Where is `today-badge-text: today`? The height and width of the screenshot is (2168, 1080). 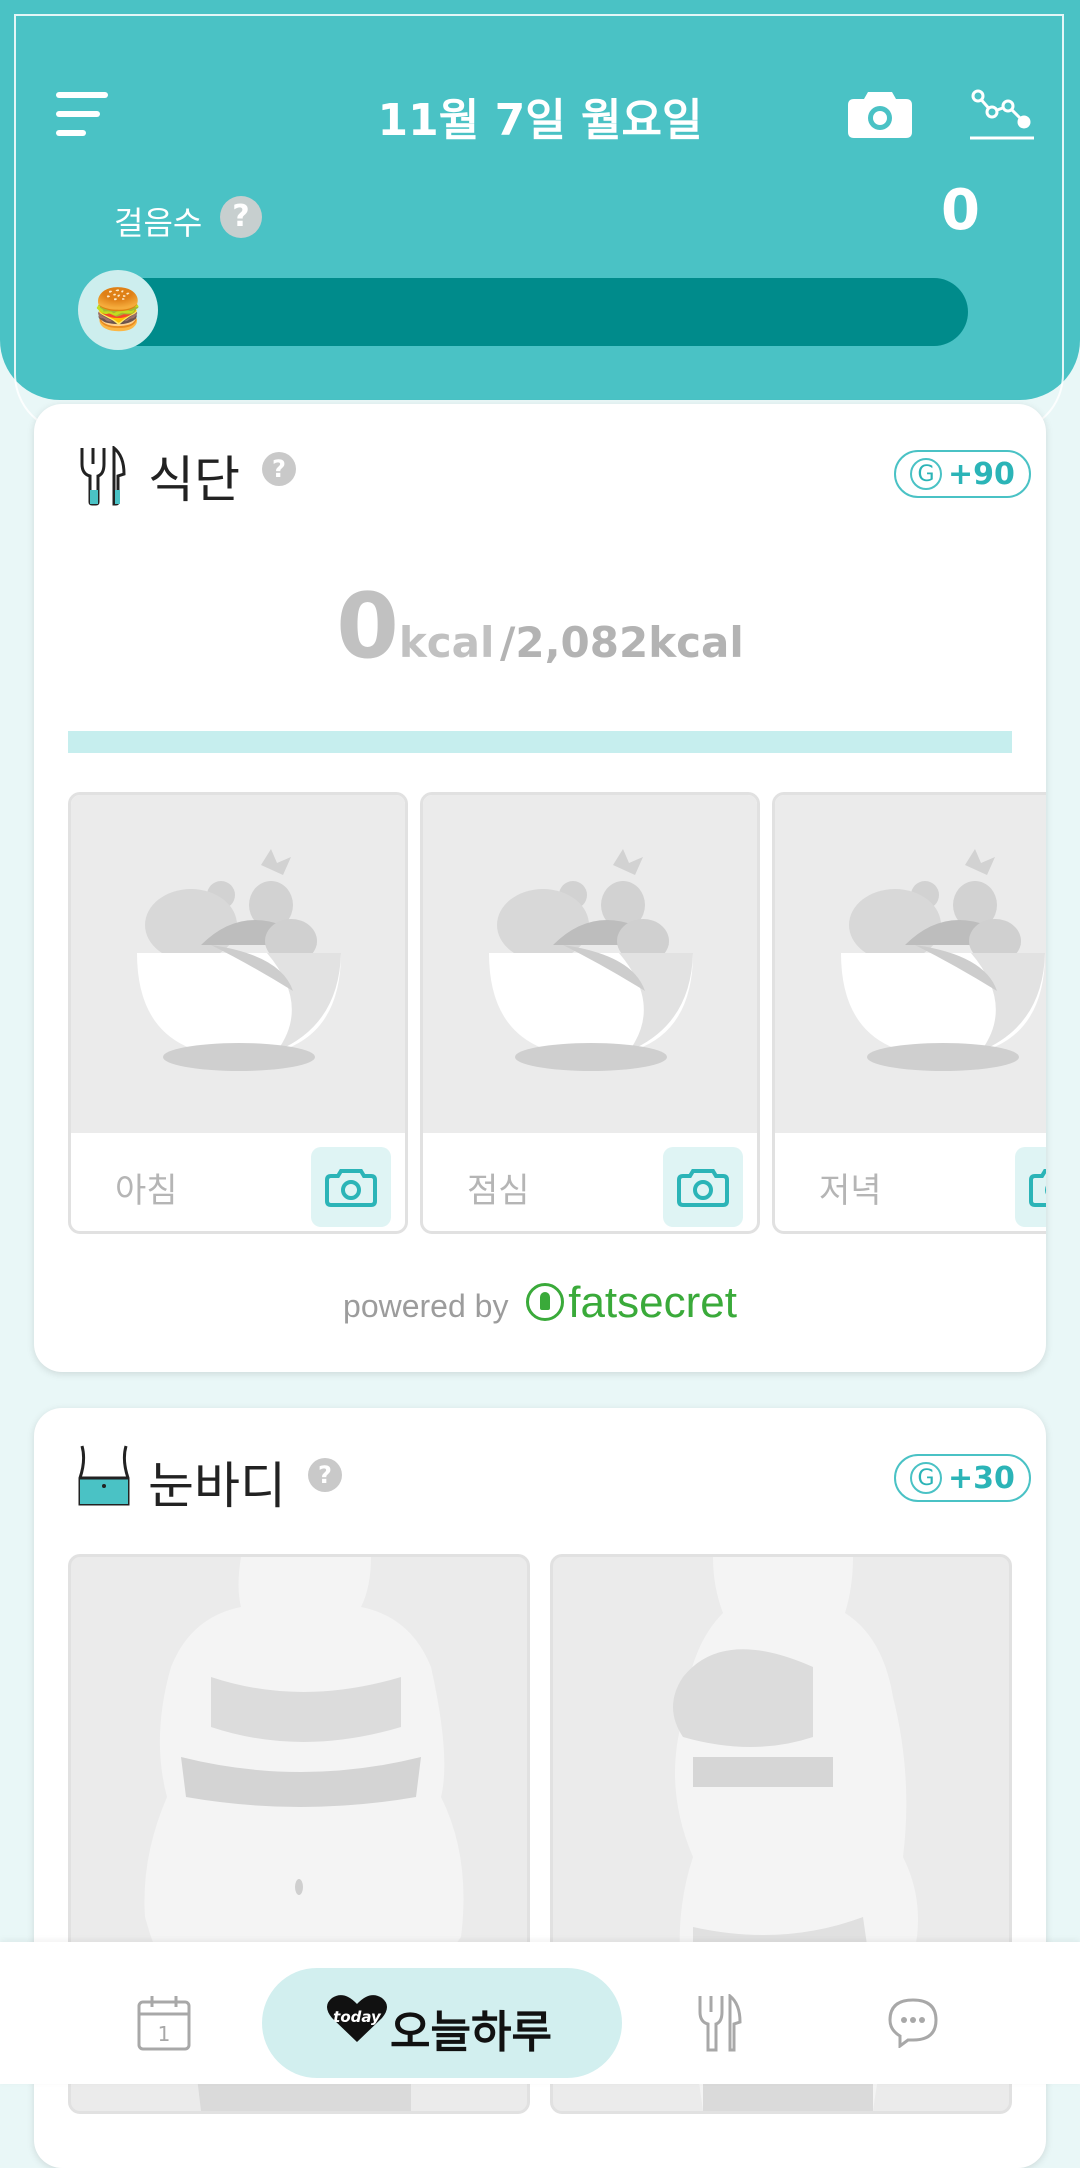
today-badge-text: today is located at coordinates (357, 2017).